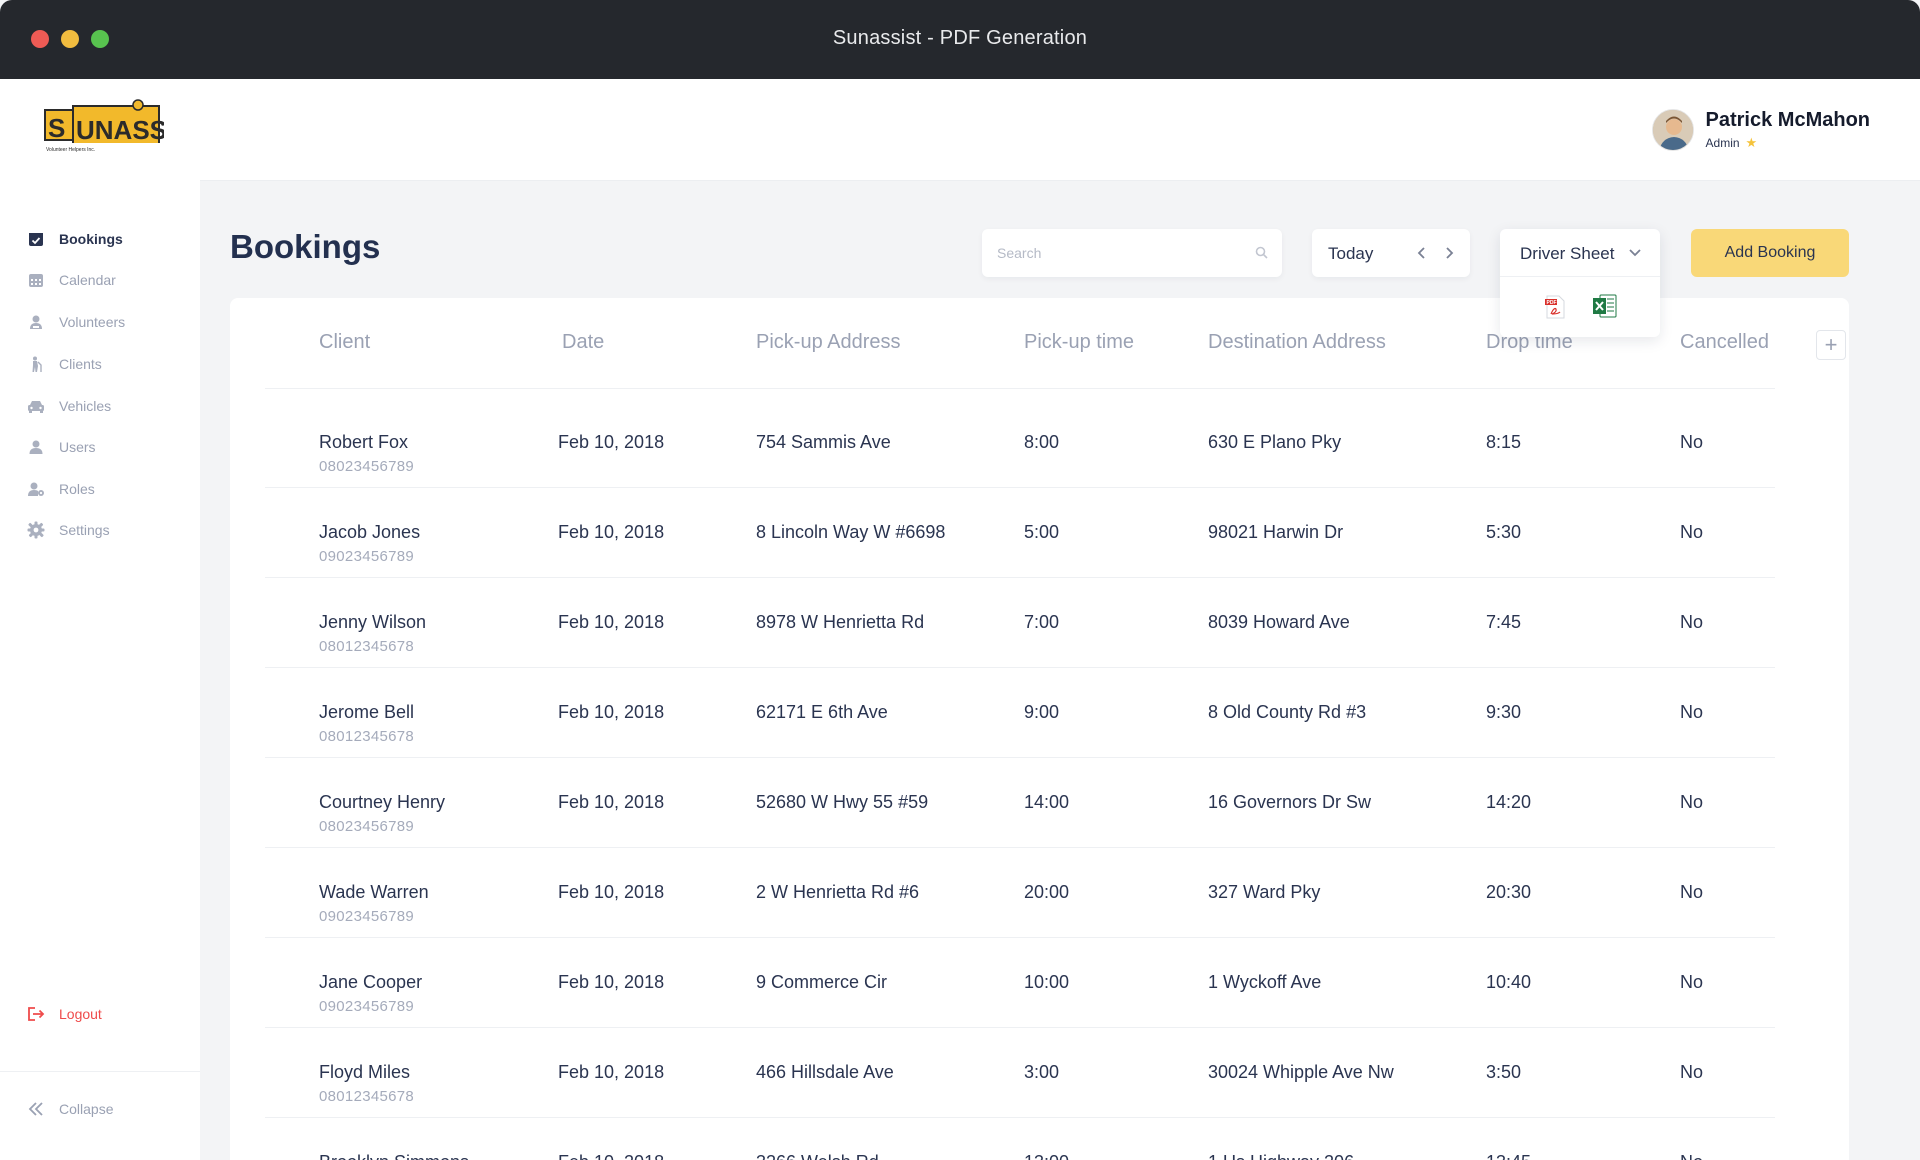 This screenshot has width=1920, height=1160. I want to click on cell-client: Jerome Bell, so click(366, 712).